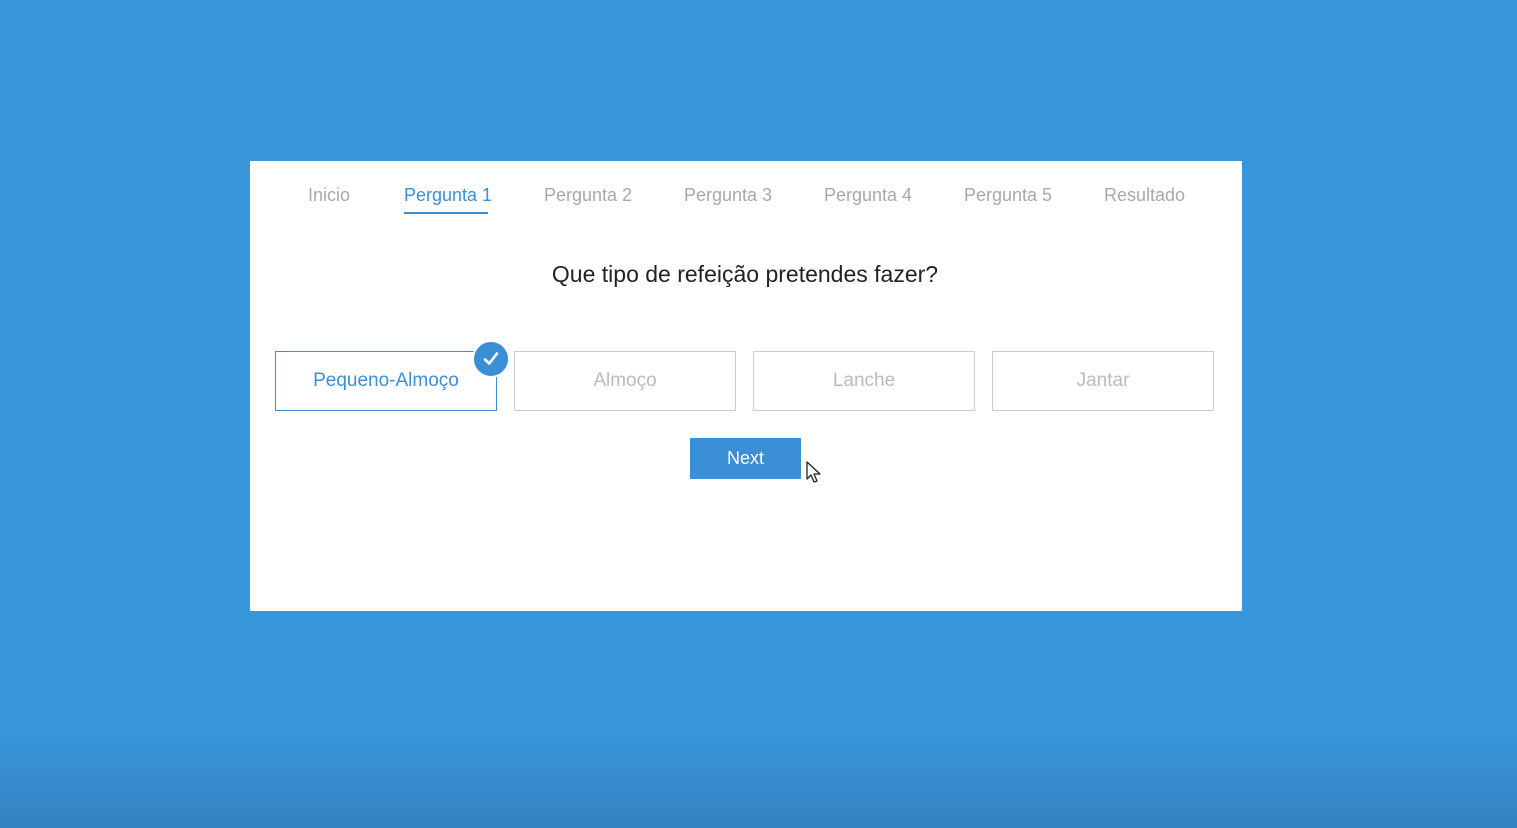 Image resolution: width=1517 pixels, height=828 pixels. I want to click on option-label: Jantar, so click(1103, 380).